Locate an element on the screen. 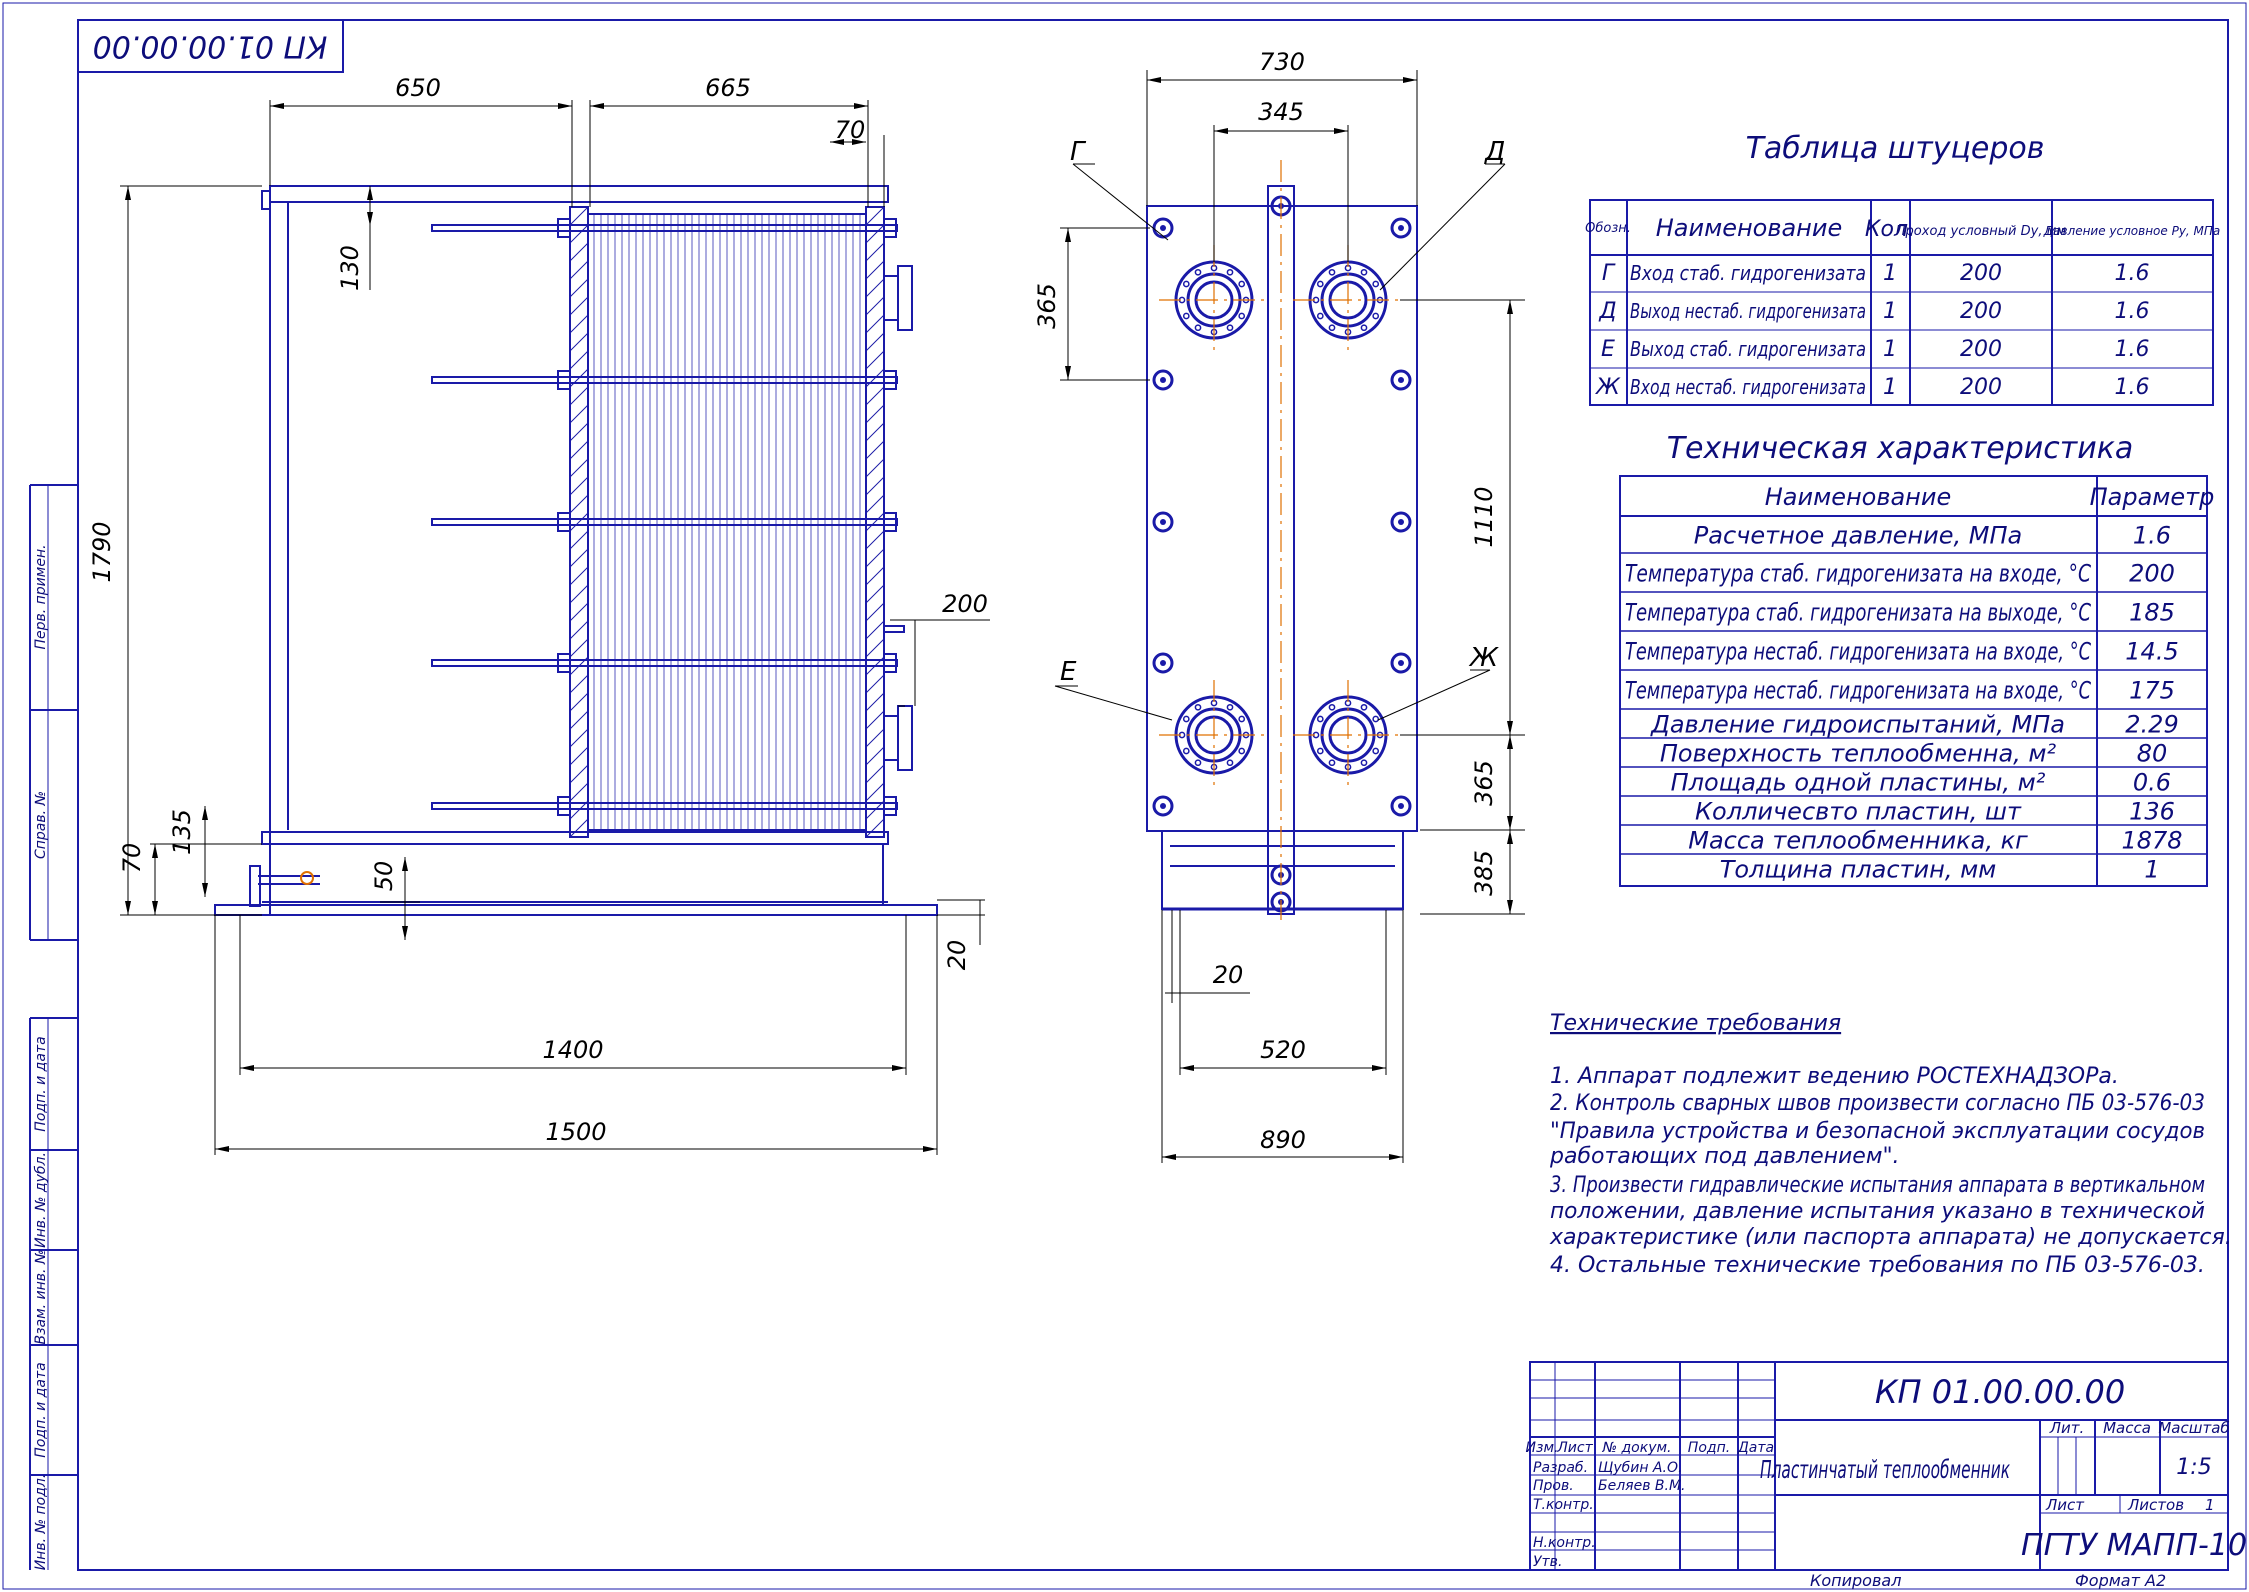 This screenshot has height=1592, width=2249. nozzle-cell: 1.6 is located at coordinates (2132, 349).